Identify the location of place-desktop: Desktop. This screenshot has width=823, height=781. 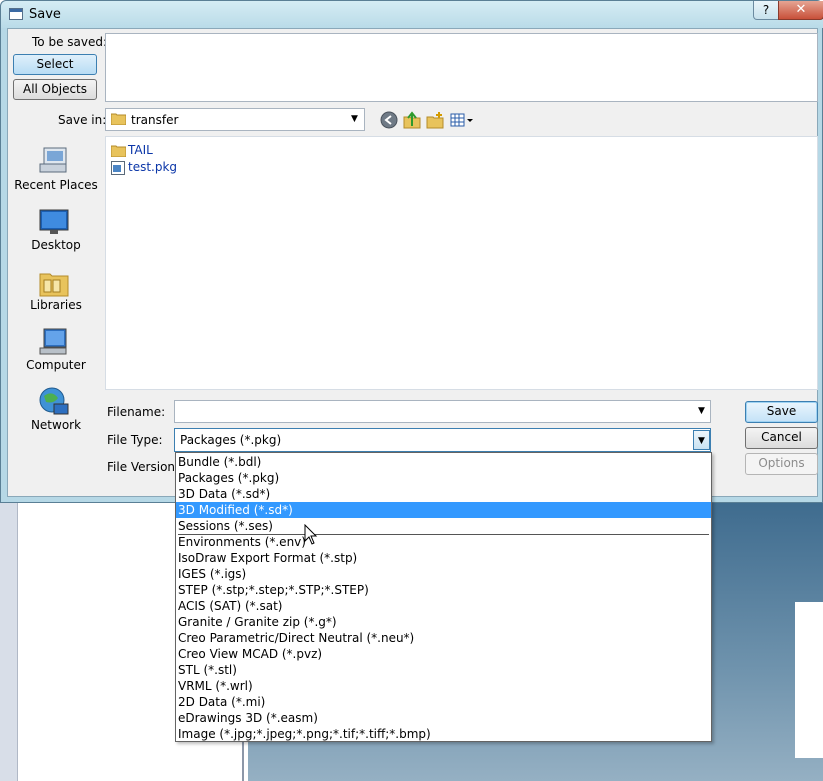
(56, 232).